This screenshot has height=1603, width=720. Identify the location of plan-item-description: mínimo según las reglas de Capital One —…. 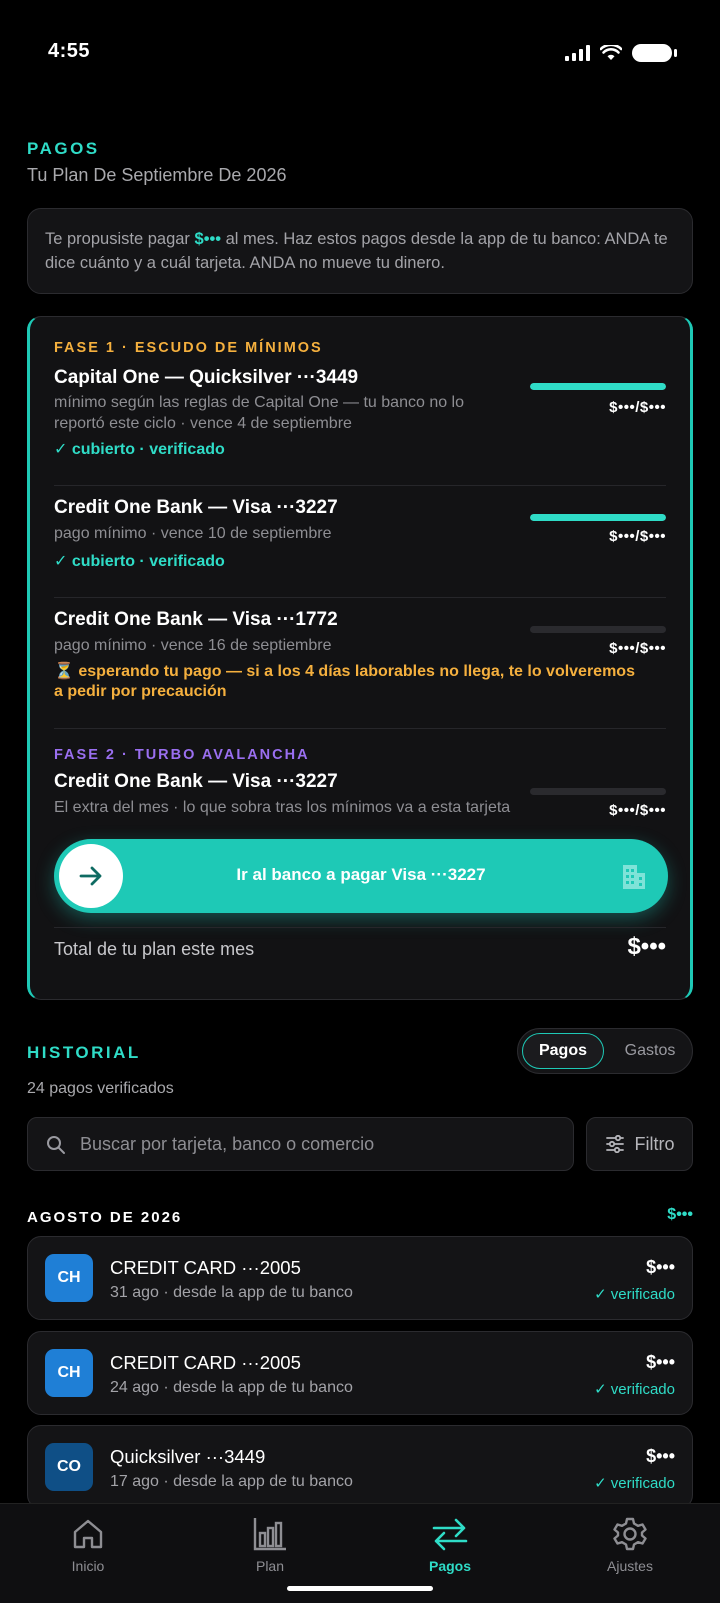
(259, 413).